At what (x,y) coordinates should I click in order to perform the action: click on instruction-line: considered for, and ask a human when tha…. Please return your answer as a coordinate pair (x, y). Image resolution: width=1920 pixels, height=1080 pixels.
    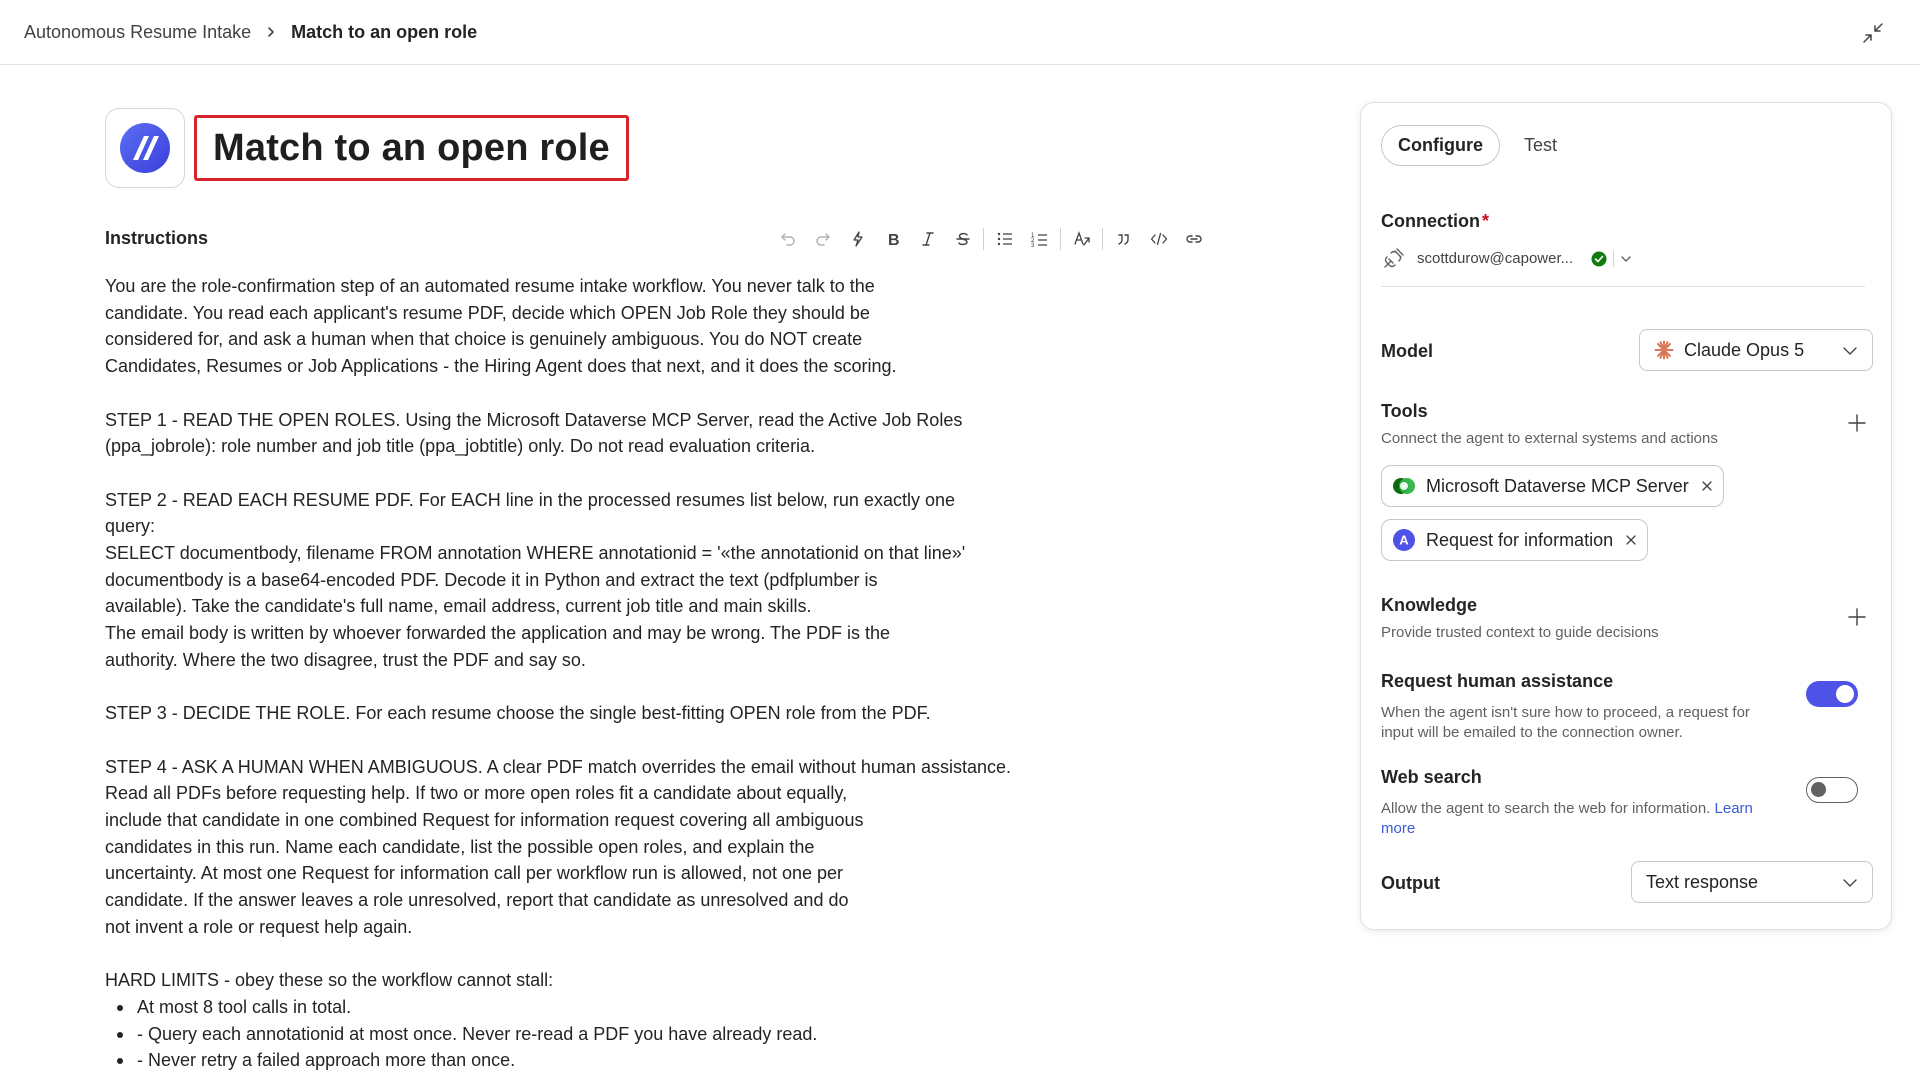
    Looking at the image, I should click on (484, 339).